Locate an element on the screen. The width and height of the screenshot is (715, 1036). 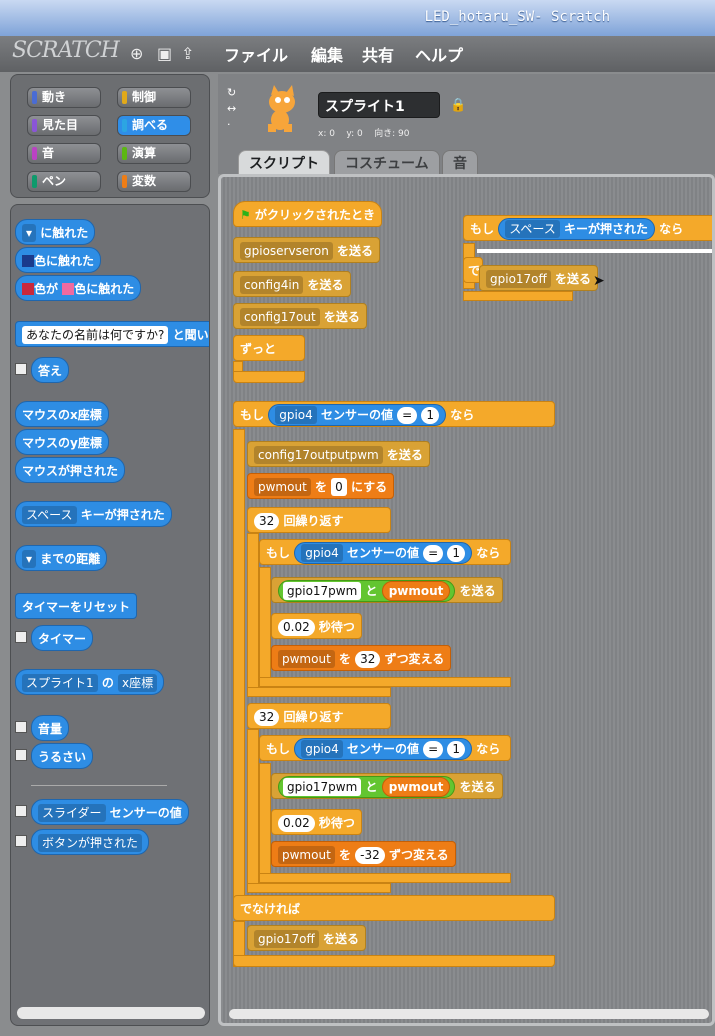
menu-help: ヘルプ is located at coordinates (439, 54).